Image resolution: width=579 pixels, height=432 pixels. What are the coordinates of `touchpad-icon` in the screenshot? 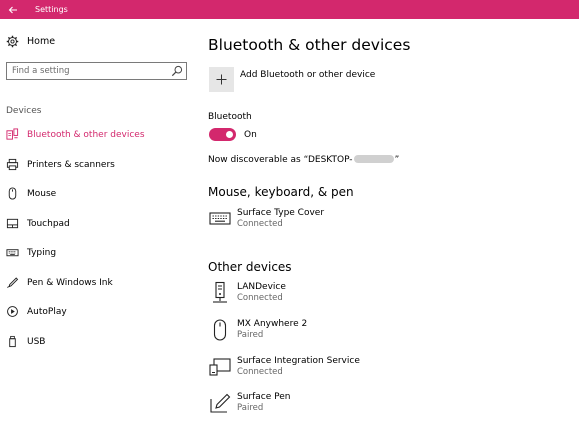 It's located at (12, 223).